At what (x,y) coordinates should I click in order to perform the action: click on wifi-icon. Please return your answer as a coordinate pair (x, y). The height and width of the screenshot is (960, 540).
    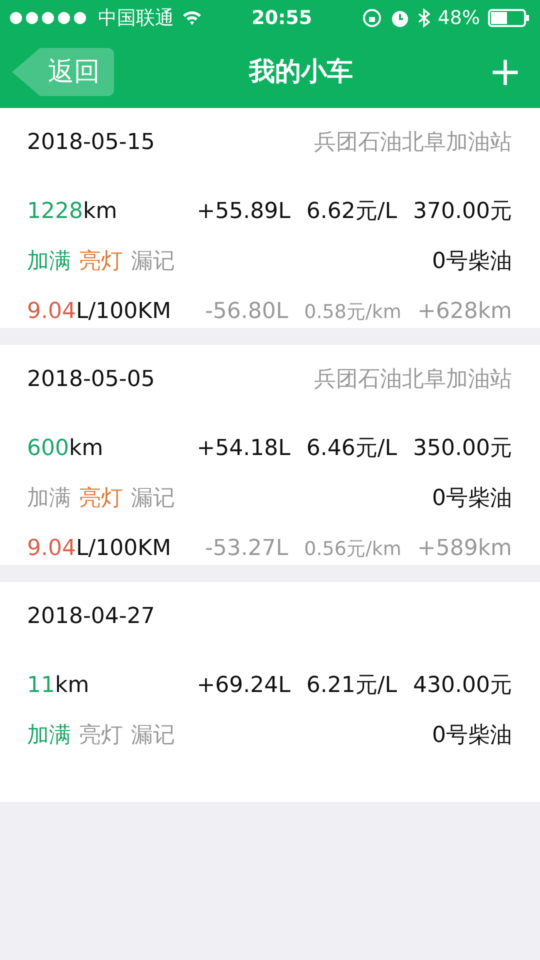
    Looking at the image, I should click on (192, 18).